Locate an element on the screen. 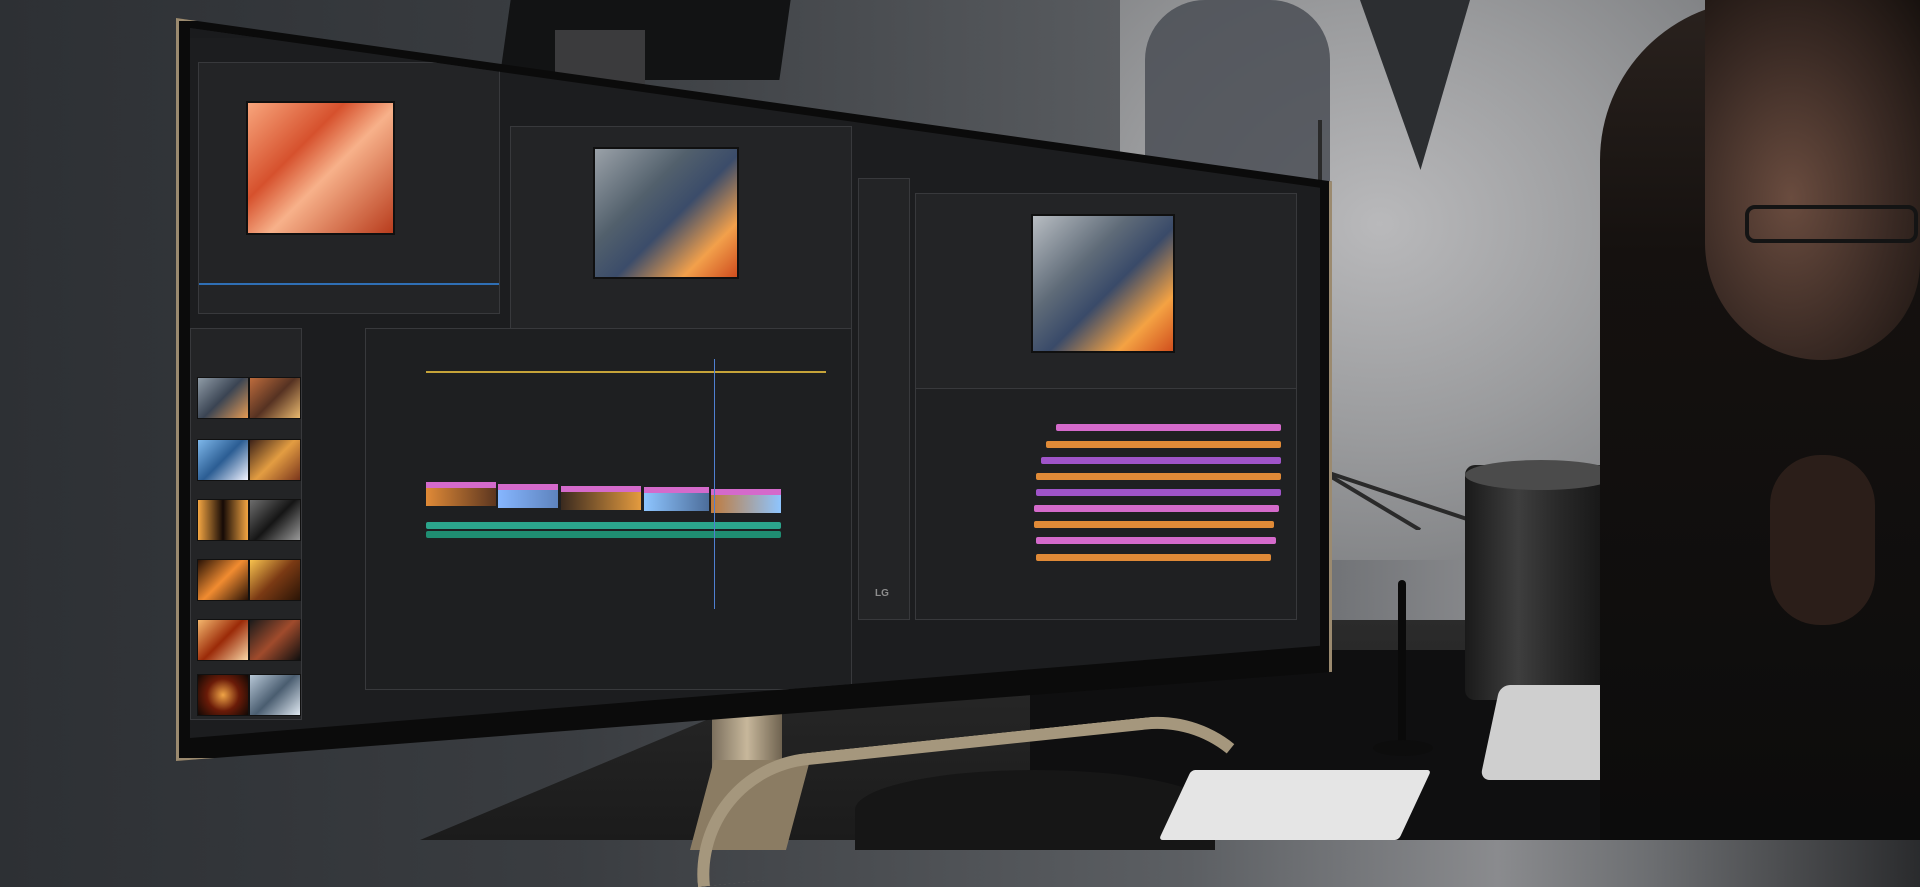  layer-timeline-panel is located at coordinates (1106, 504).